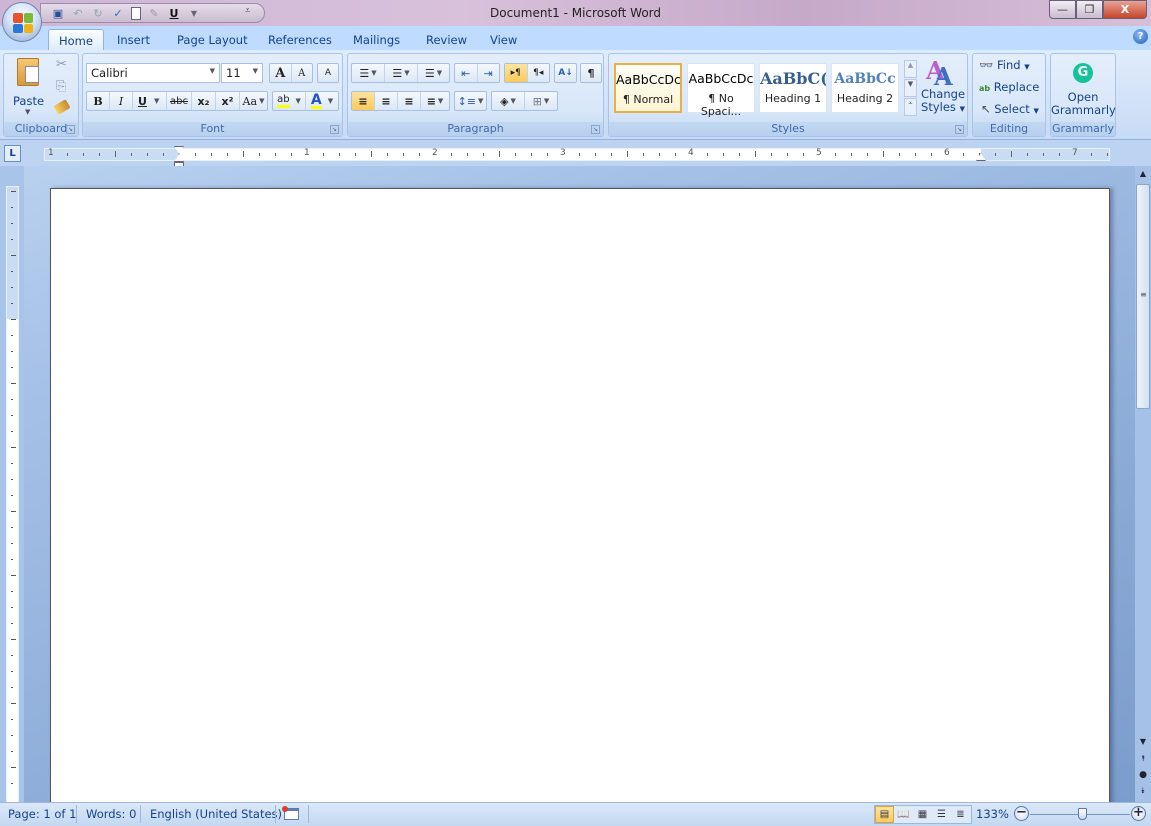 This screenshot has width=1151, height=826. What do you see at coordinates (62, 107) in the screenshot?
I see `format-painter-icon` at bounding box center [62, 107].